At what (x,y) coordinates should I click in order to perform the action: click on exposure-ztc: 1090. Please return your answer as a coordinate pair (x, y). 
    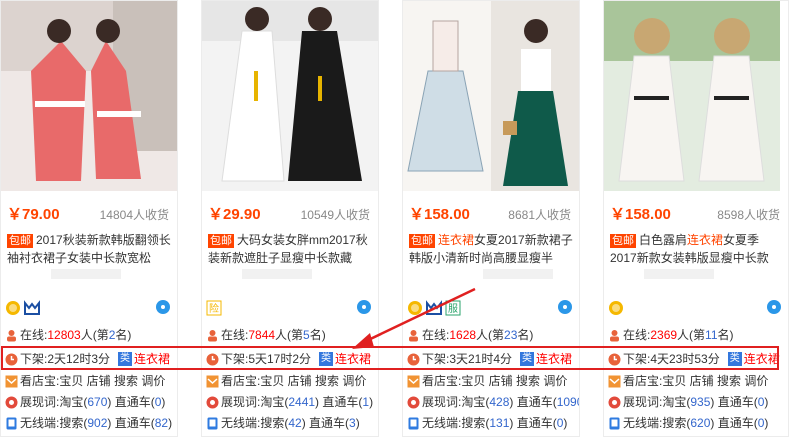
    Looking at the image, I should click on (568, 402).